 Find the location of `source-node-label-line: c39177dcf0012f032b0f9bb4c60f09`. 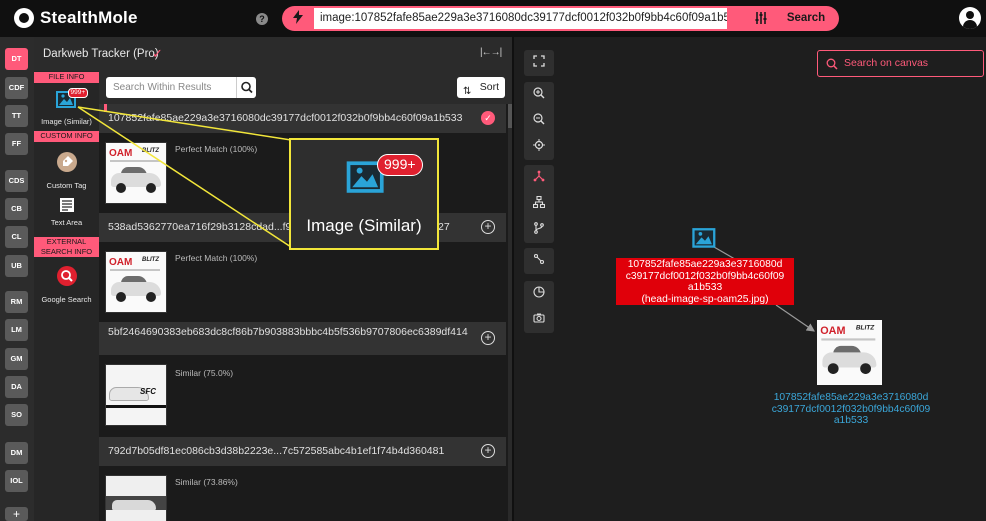

source-node-label-line: c39177dcf0012f032b0f9bb4c60f09 is located at coordinates (705, 276).